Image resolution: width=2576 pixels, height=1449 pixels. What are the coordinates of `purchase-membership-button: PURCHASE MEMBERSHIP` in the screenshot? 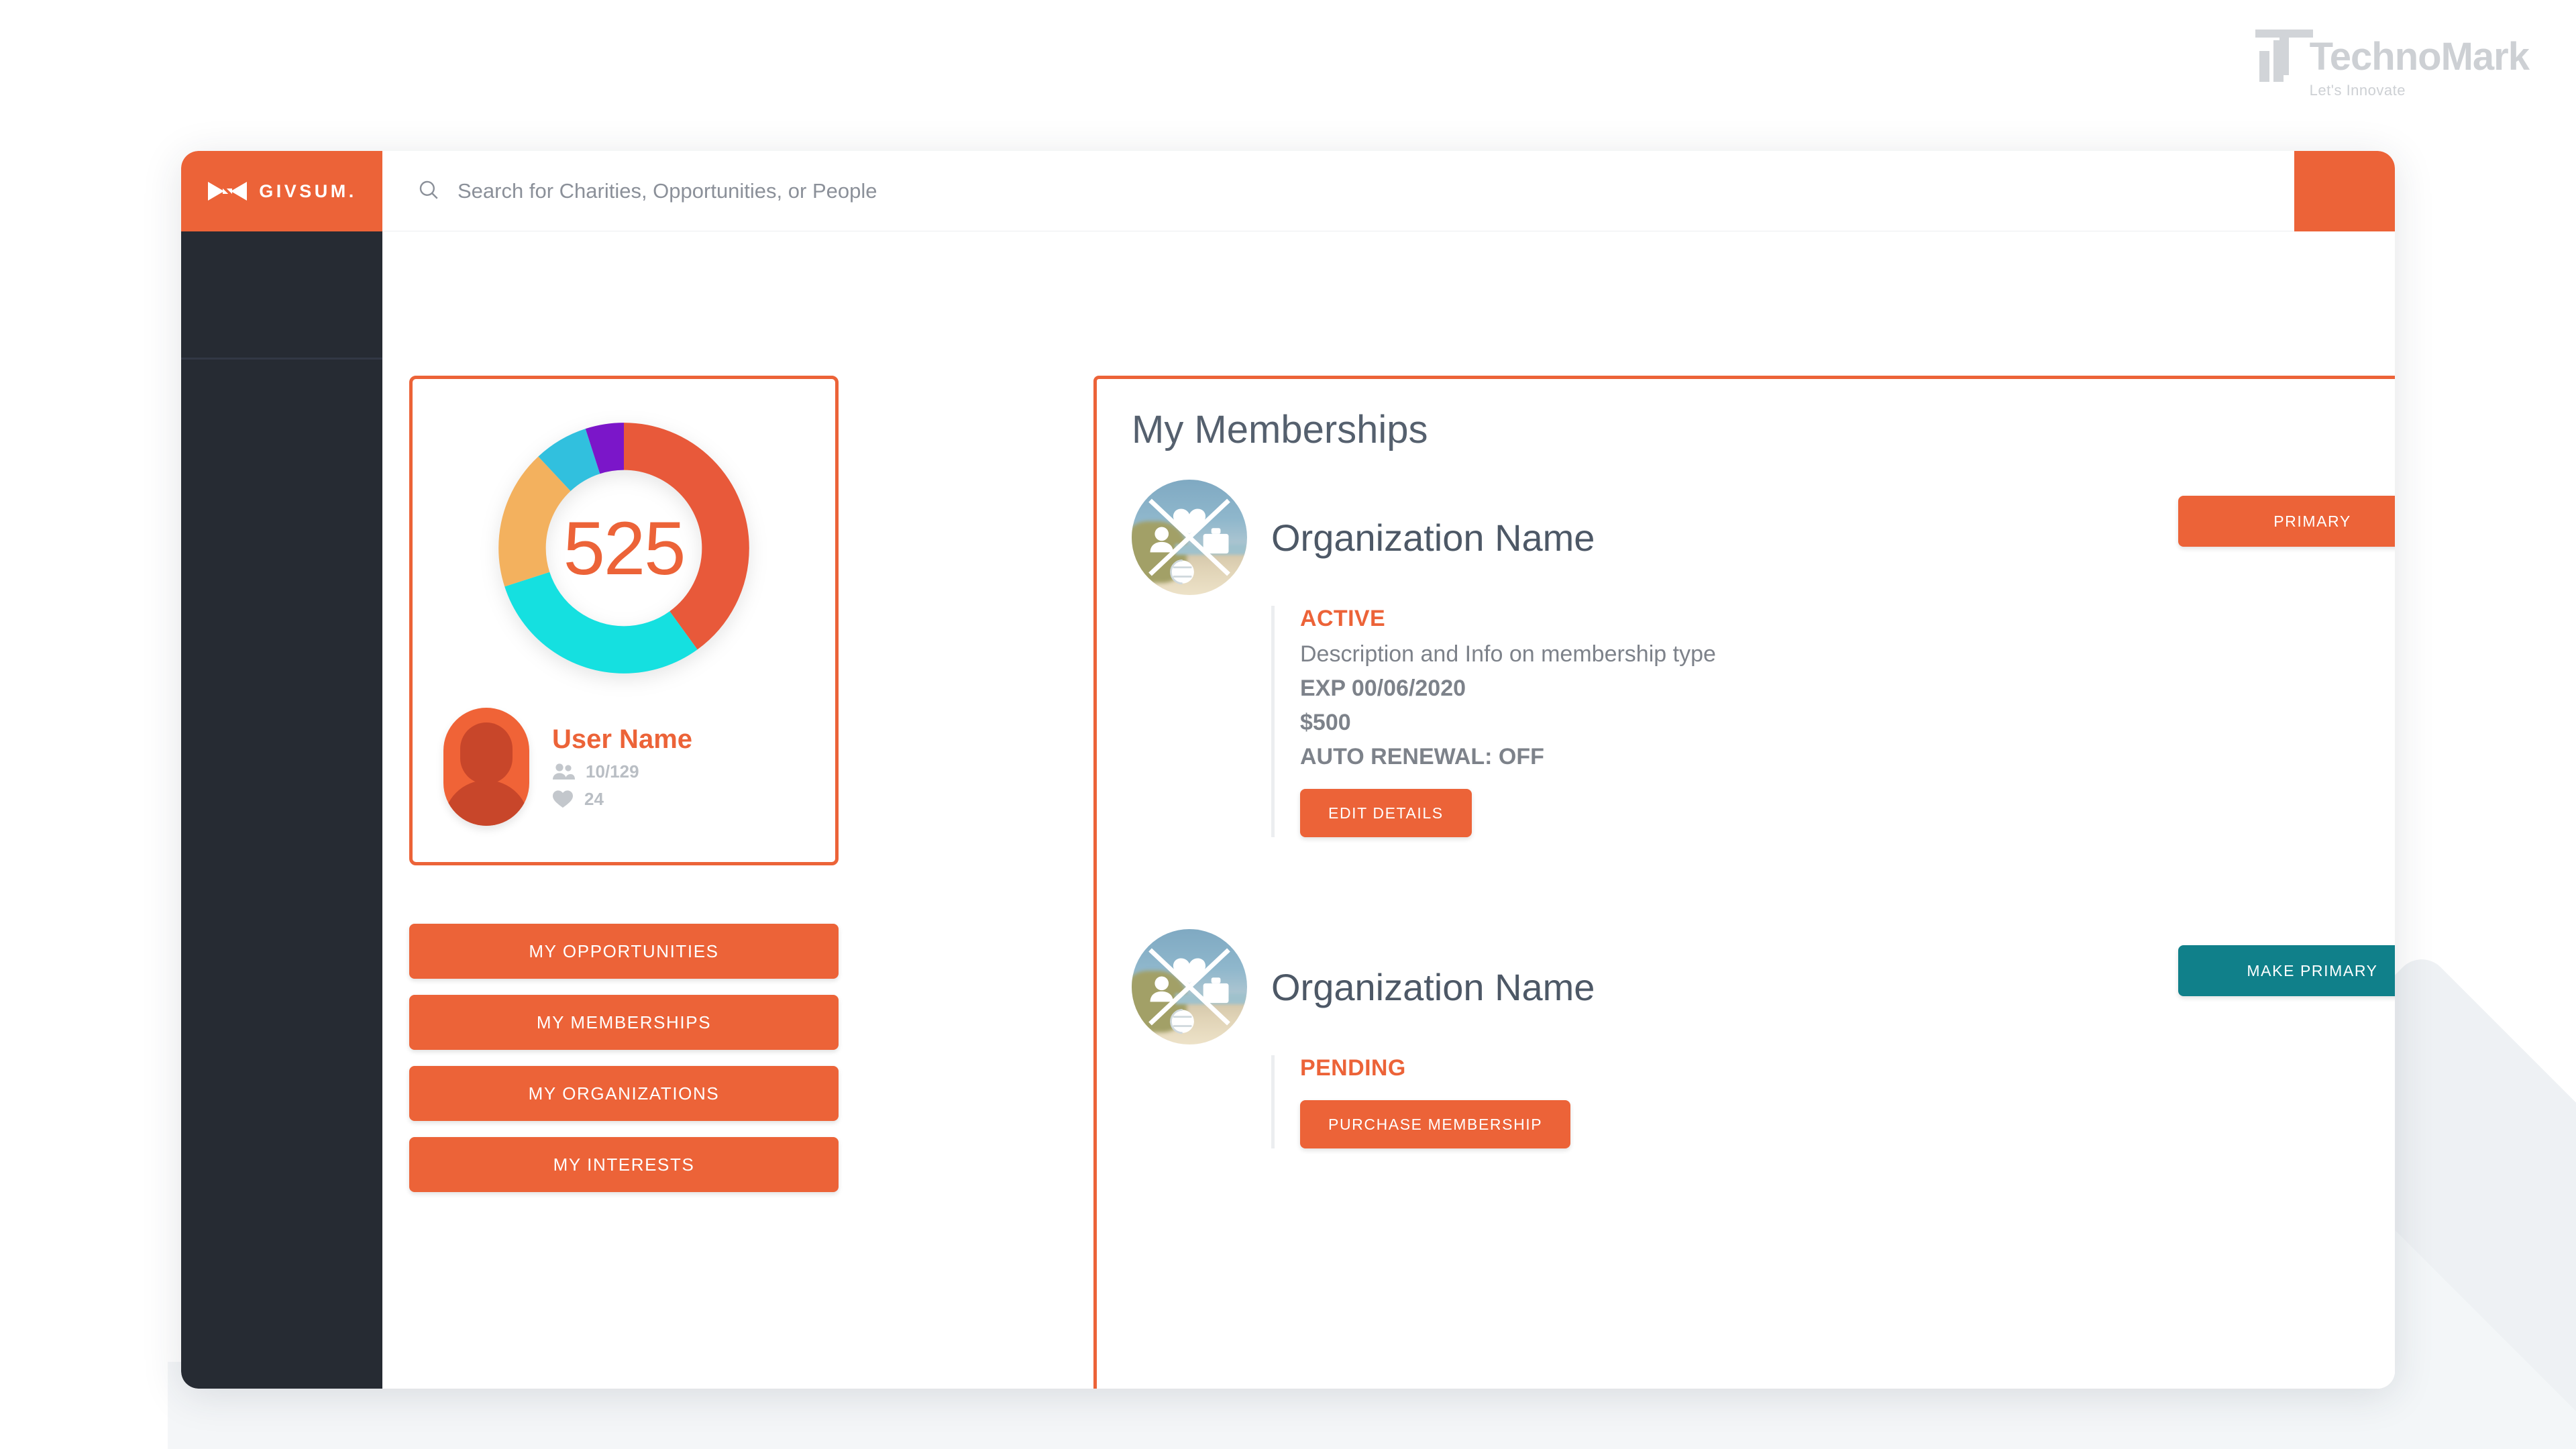 It's located at (1435, 1124).